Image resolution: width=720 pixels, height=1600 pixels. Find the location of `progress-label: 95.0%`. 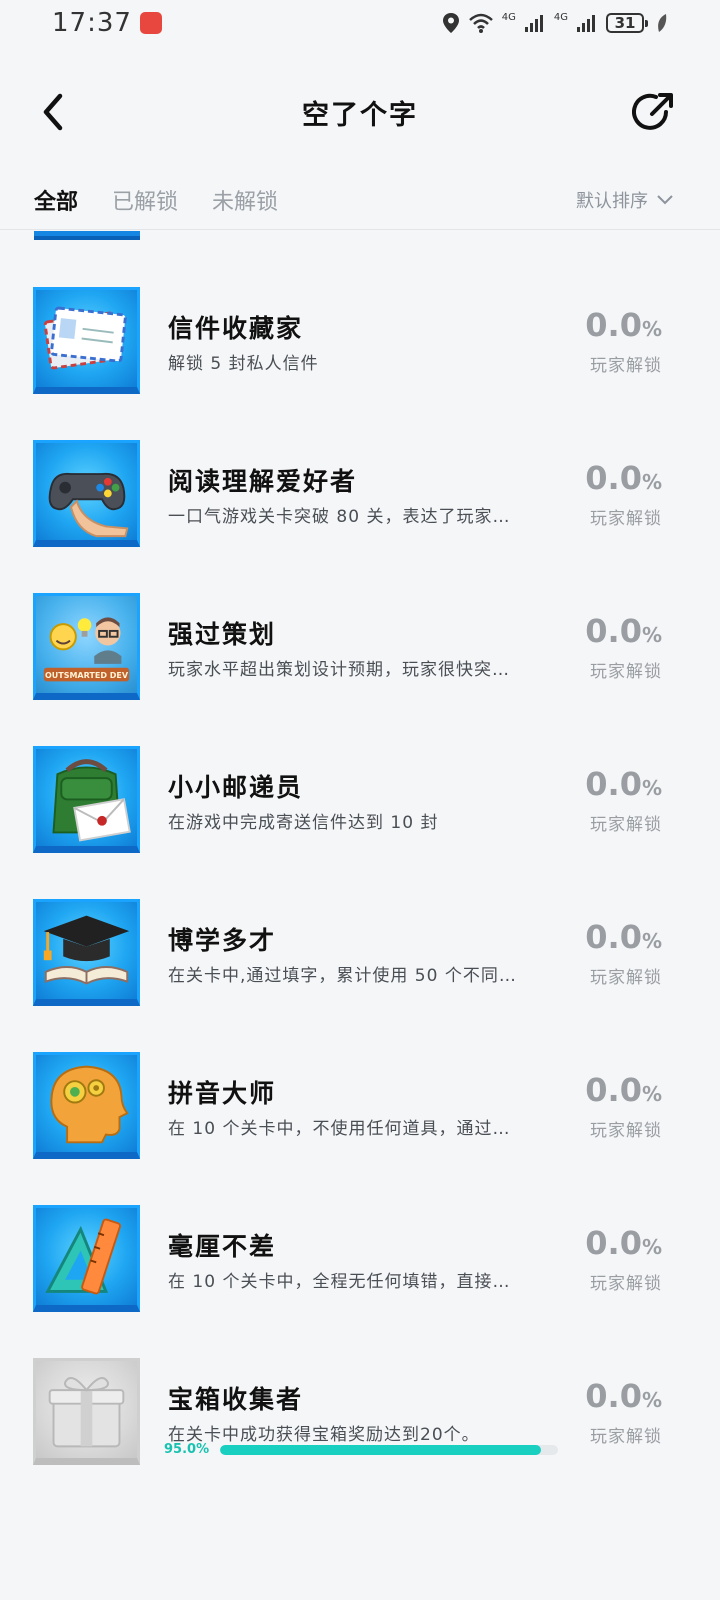

progress-label: 95.0% is located at coordinates (187, 1449).